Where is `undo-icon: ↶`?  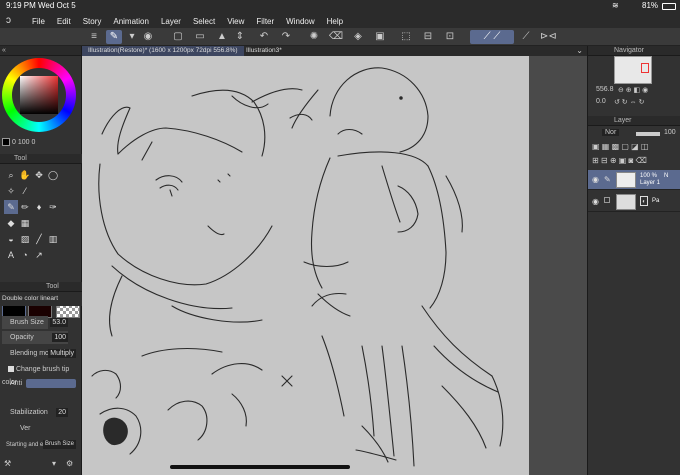 undo-icon: ↶ is located at coordinates (264, 37).